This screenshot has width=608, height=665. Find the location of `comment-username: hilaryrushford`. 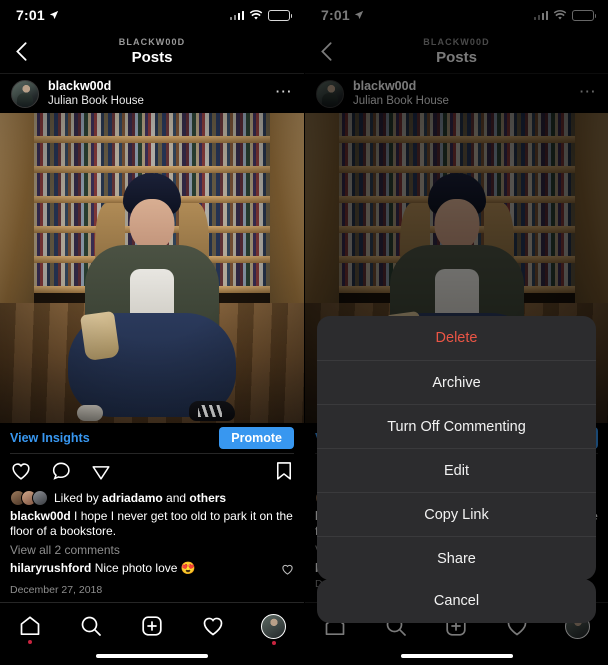

comment-username: hilaryrushford is located at coordinates (50, 568).